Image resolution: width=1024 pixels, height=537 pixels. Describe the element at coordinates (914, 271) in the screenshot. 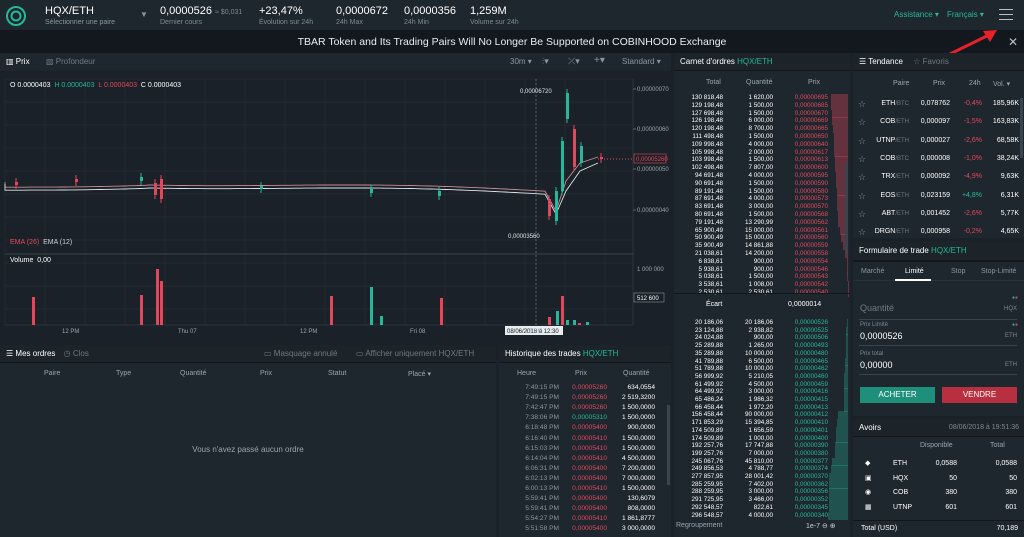

I see `form-tab: Limité` at that location.